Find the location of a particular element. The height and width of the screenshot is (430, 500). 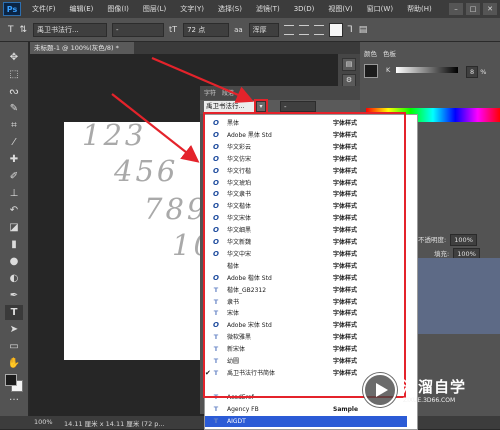

minimize-button: – is located at coordinates (456, 9).